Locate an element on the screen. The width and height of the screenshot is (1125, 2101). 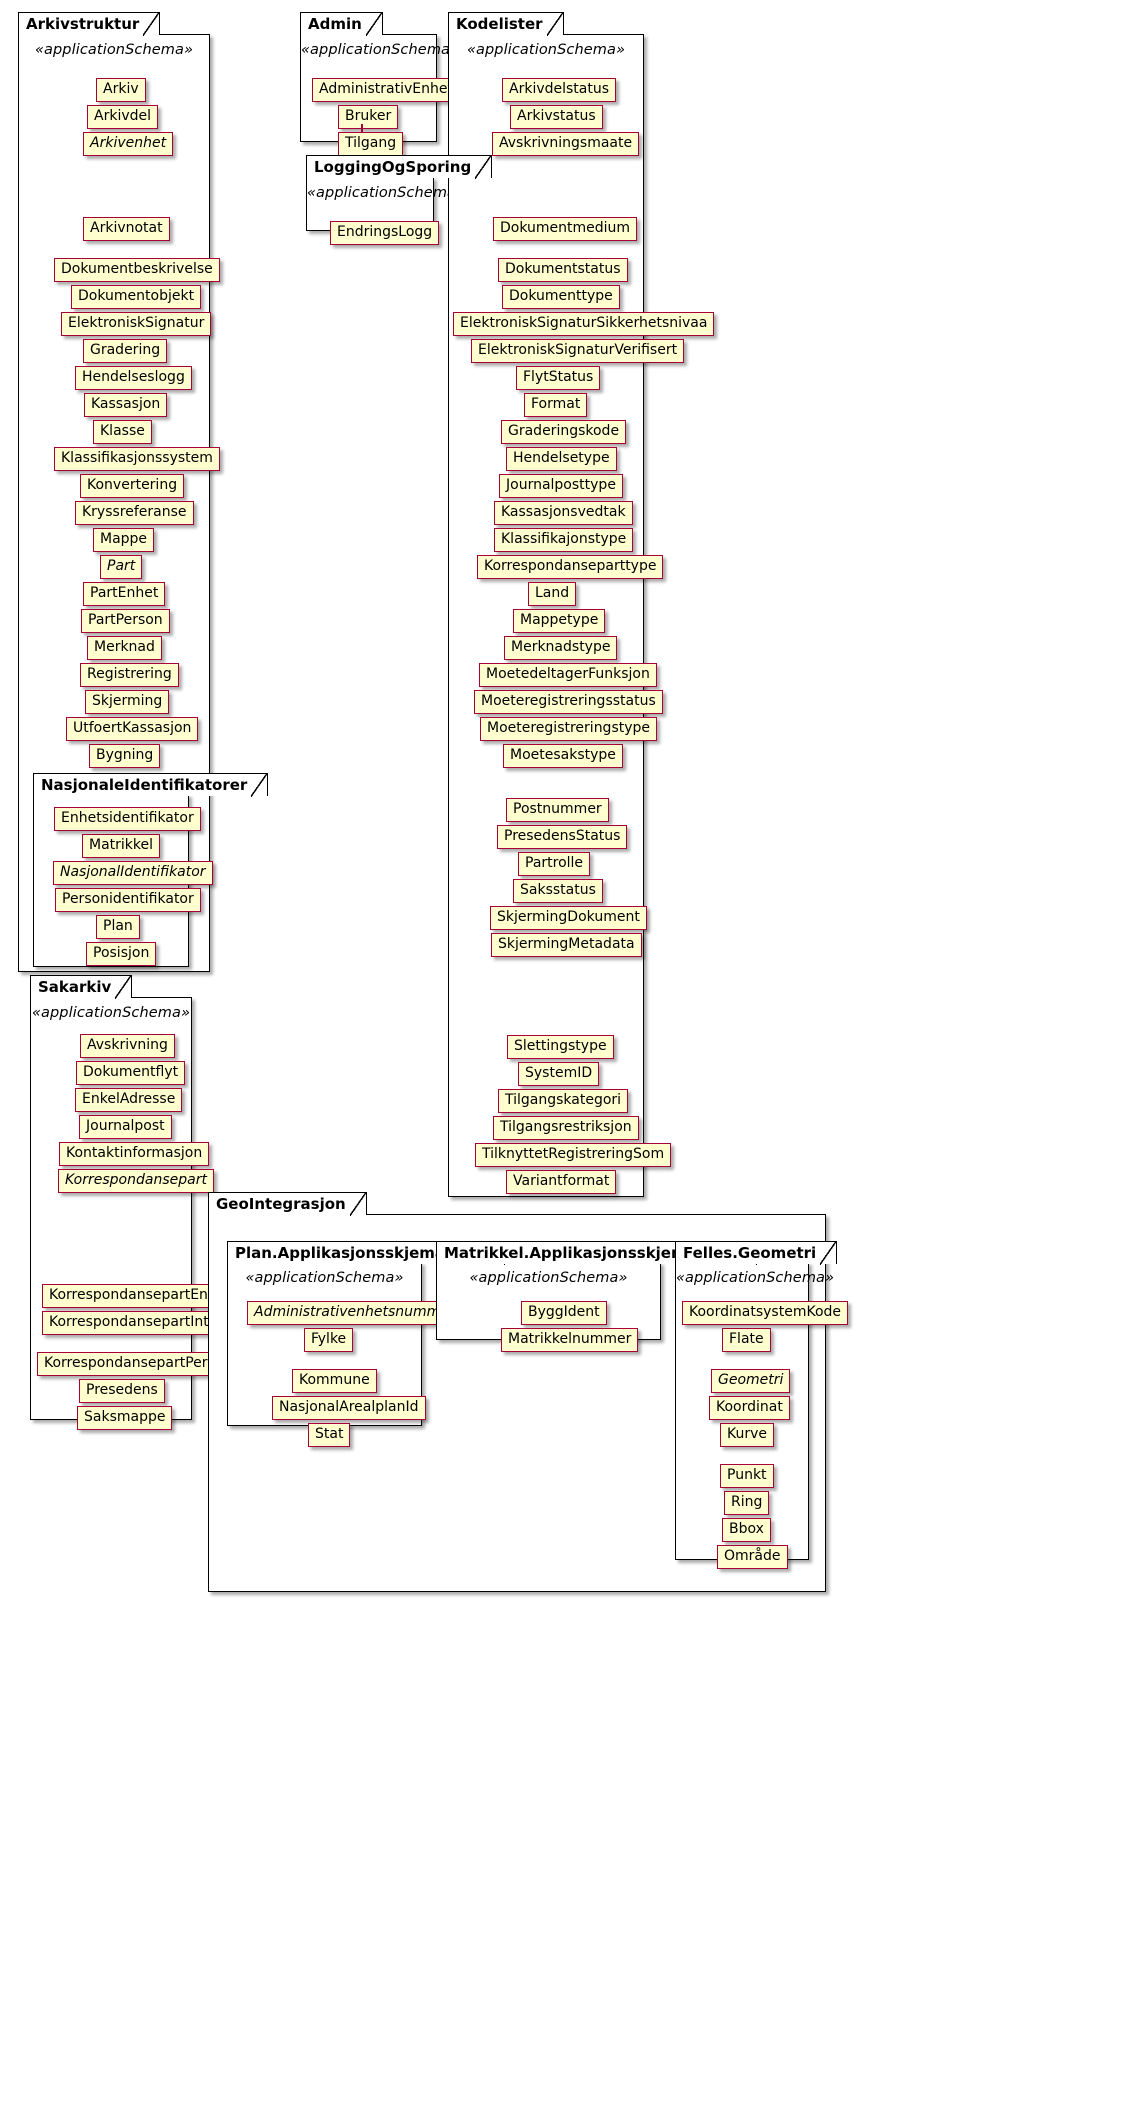
class-postnummer: Postnummer is located at coordinates (557, 809).